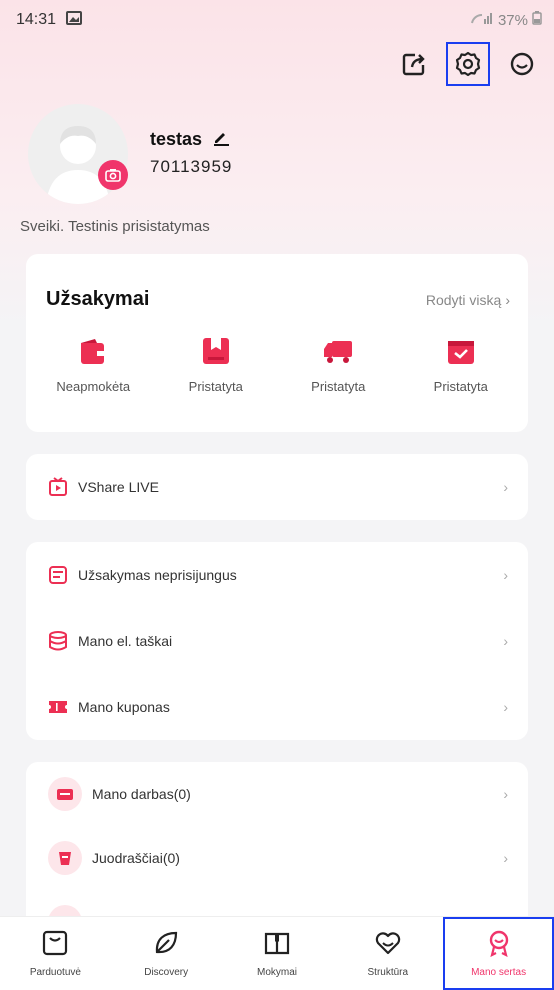  I want to click on order-status-label: Neapmokėta, so click(93, 386).